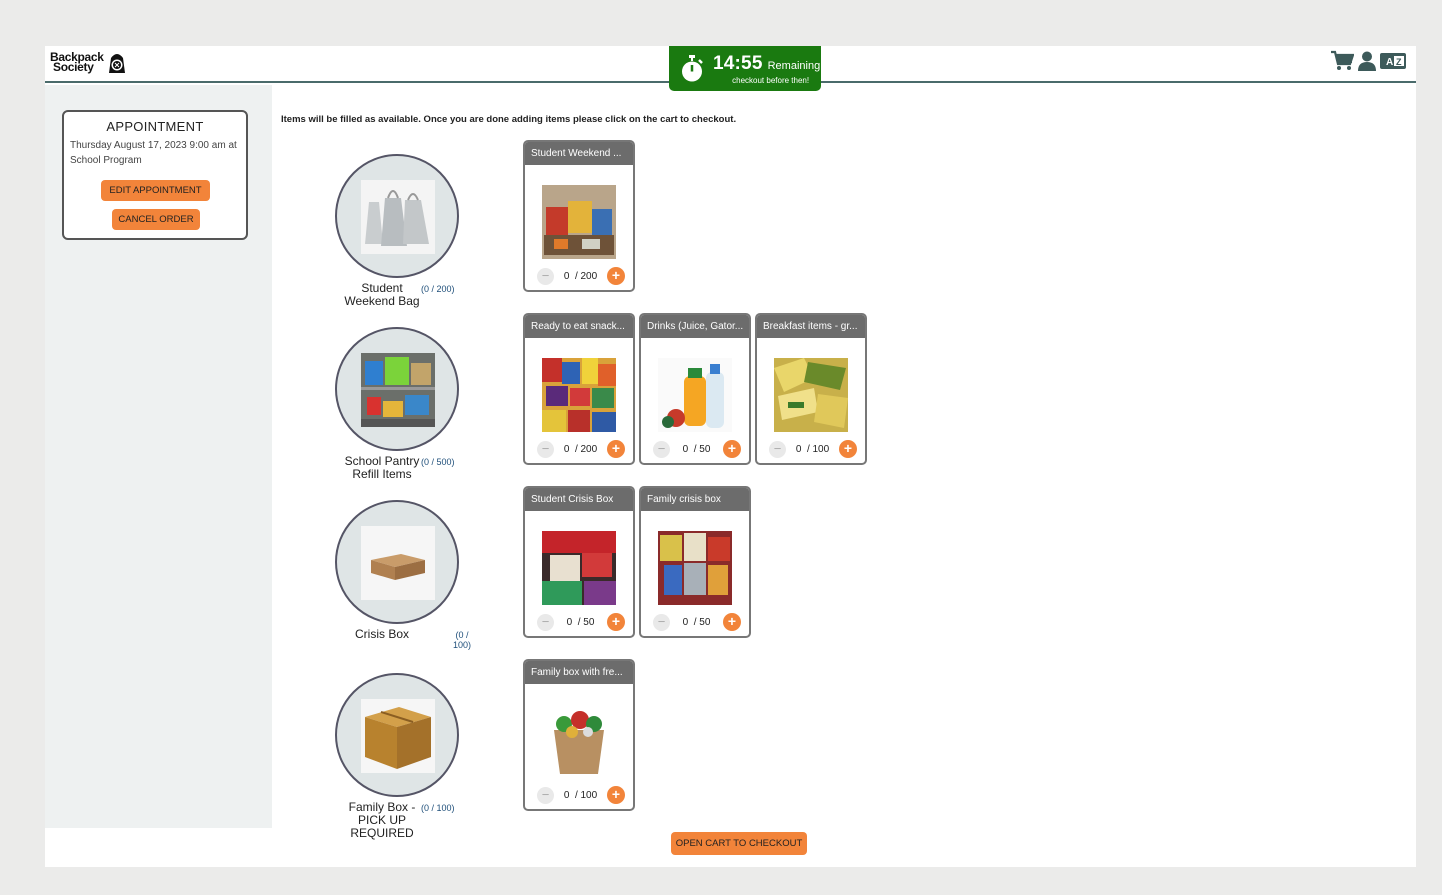 The width and height of the screenshot is (1442, 895). I want to click on header-icons: A Z, so click(1368, 61).